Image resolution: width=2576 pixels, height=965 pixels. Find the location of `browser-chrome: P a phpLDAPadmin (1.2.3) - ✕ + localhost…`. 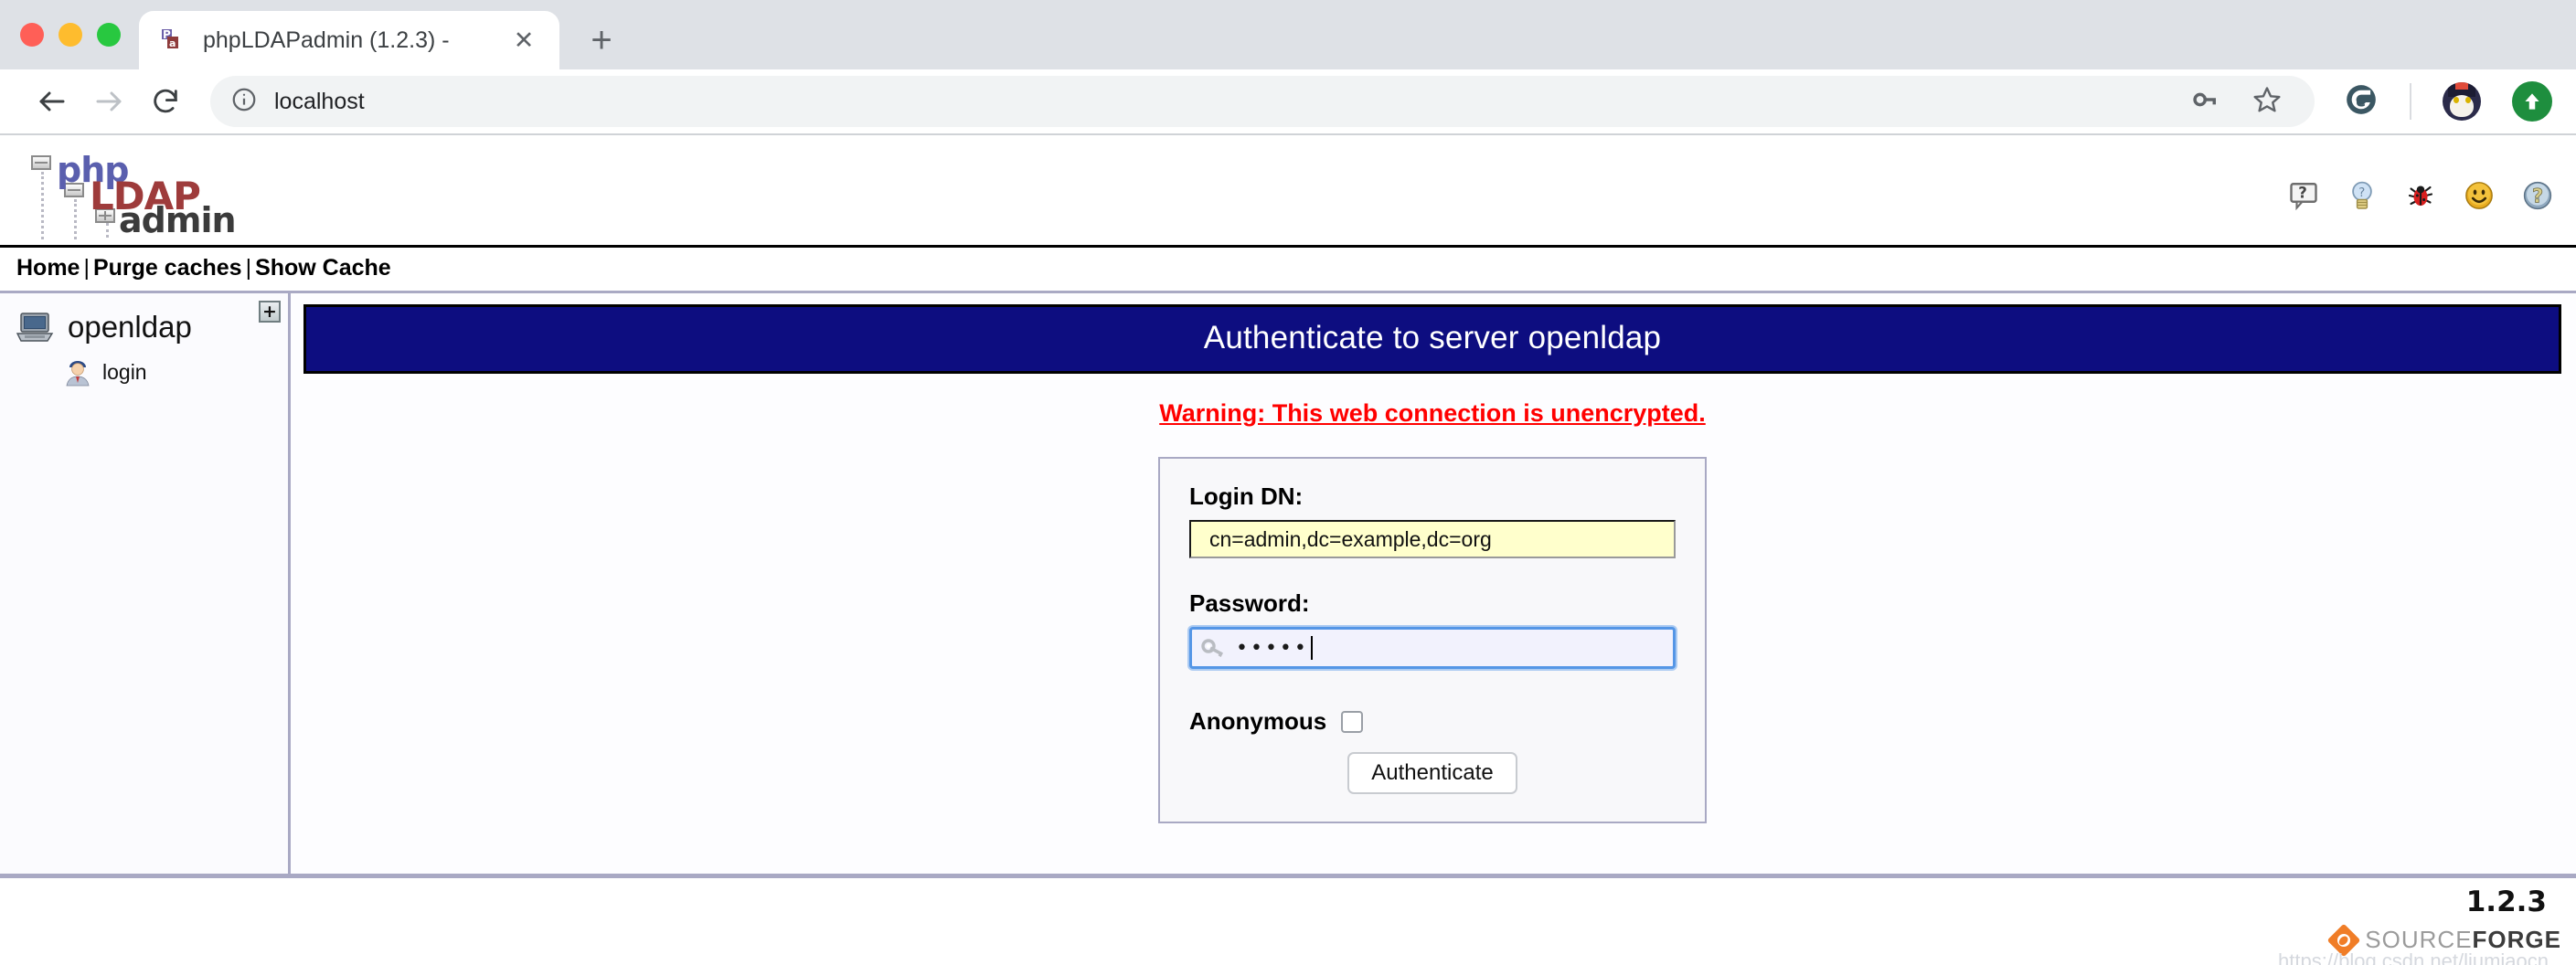

browser-chrome: P a phpLDAPadmin (1.2.3) - ✕ + localhost… is located at coordinates (1288, 67).